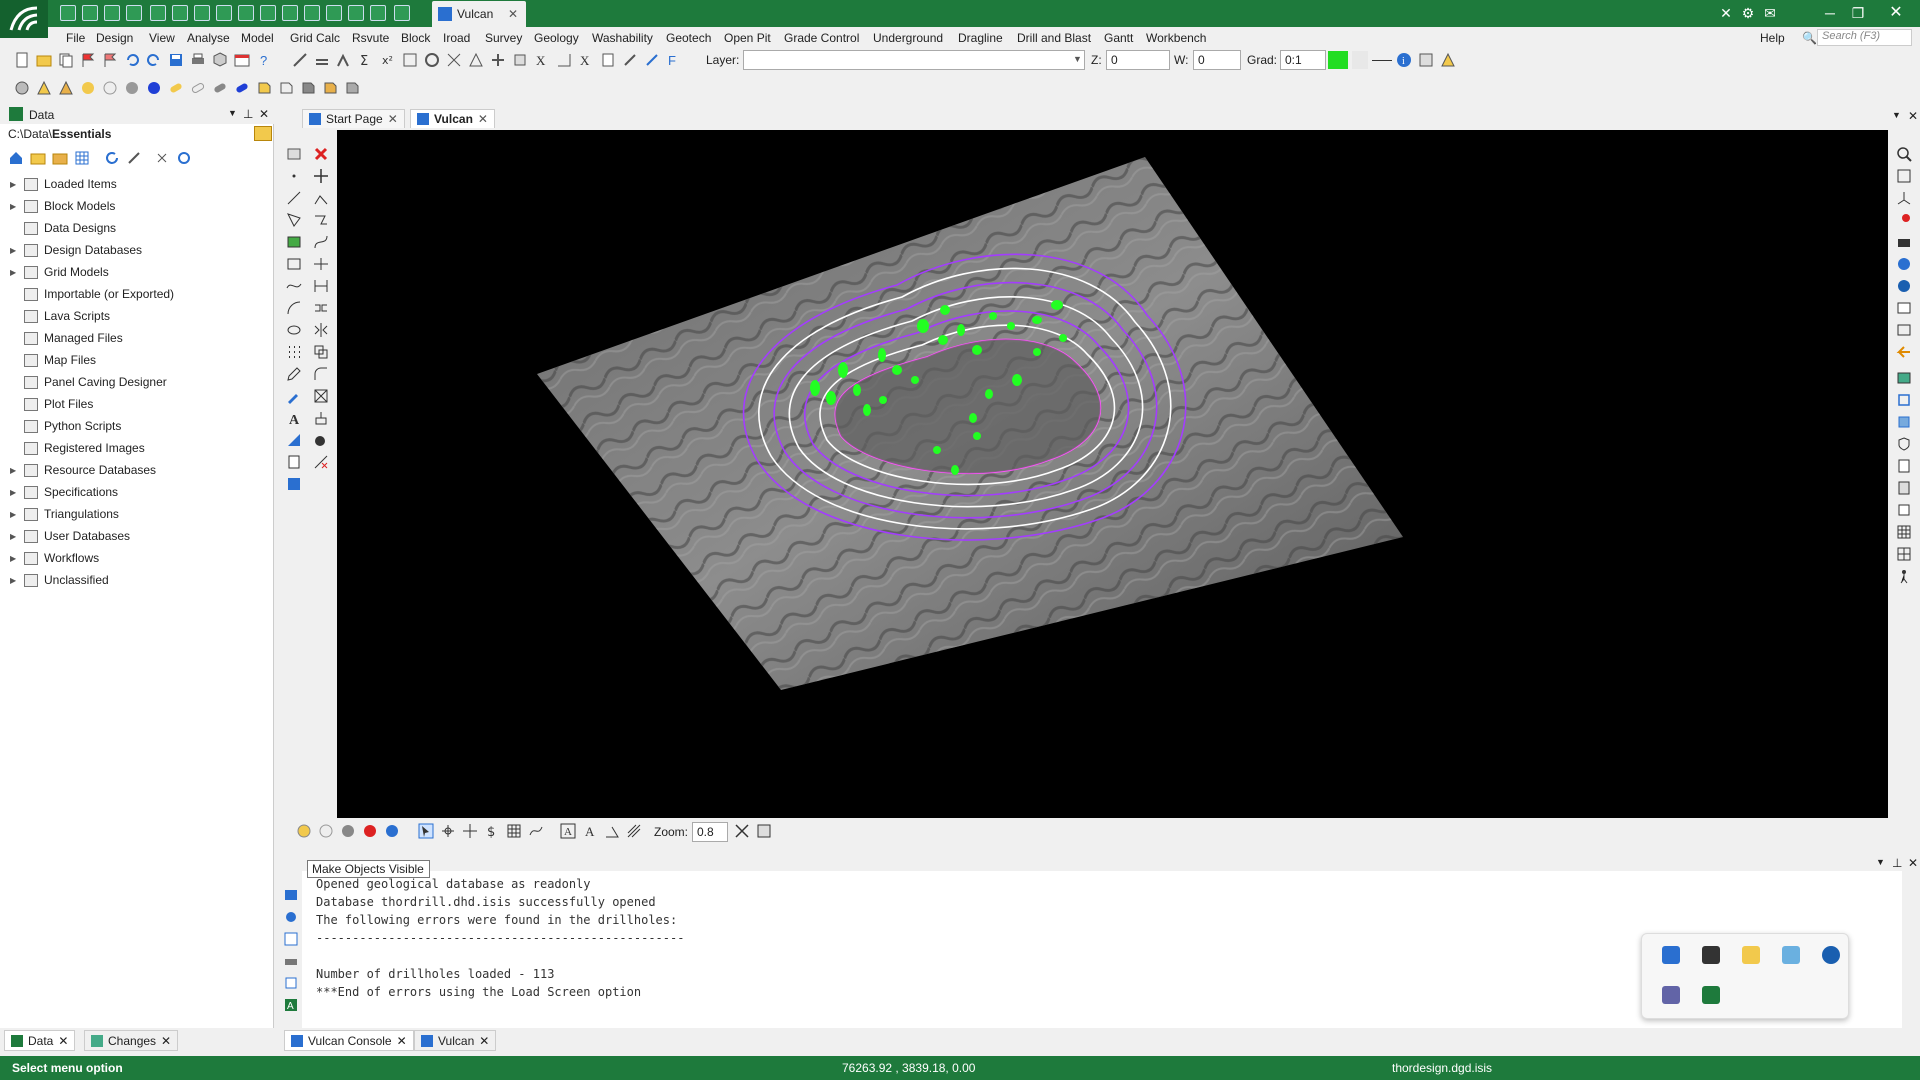 Image resolution: width=1920 pixels, height=1080 pixels. What do you see at coordinates (44, 60) in the screenshot?
I see `open-folder-icon` at bounding box center [44, 60].